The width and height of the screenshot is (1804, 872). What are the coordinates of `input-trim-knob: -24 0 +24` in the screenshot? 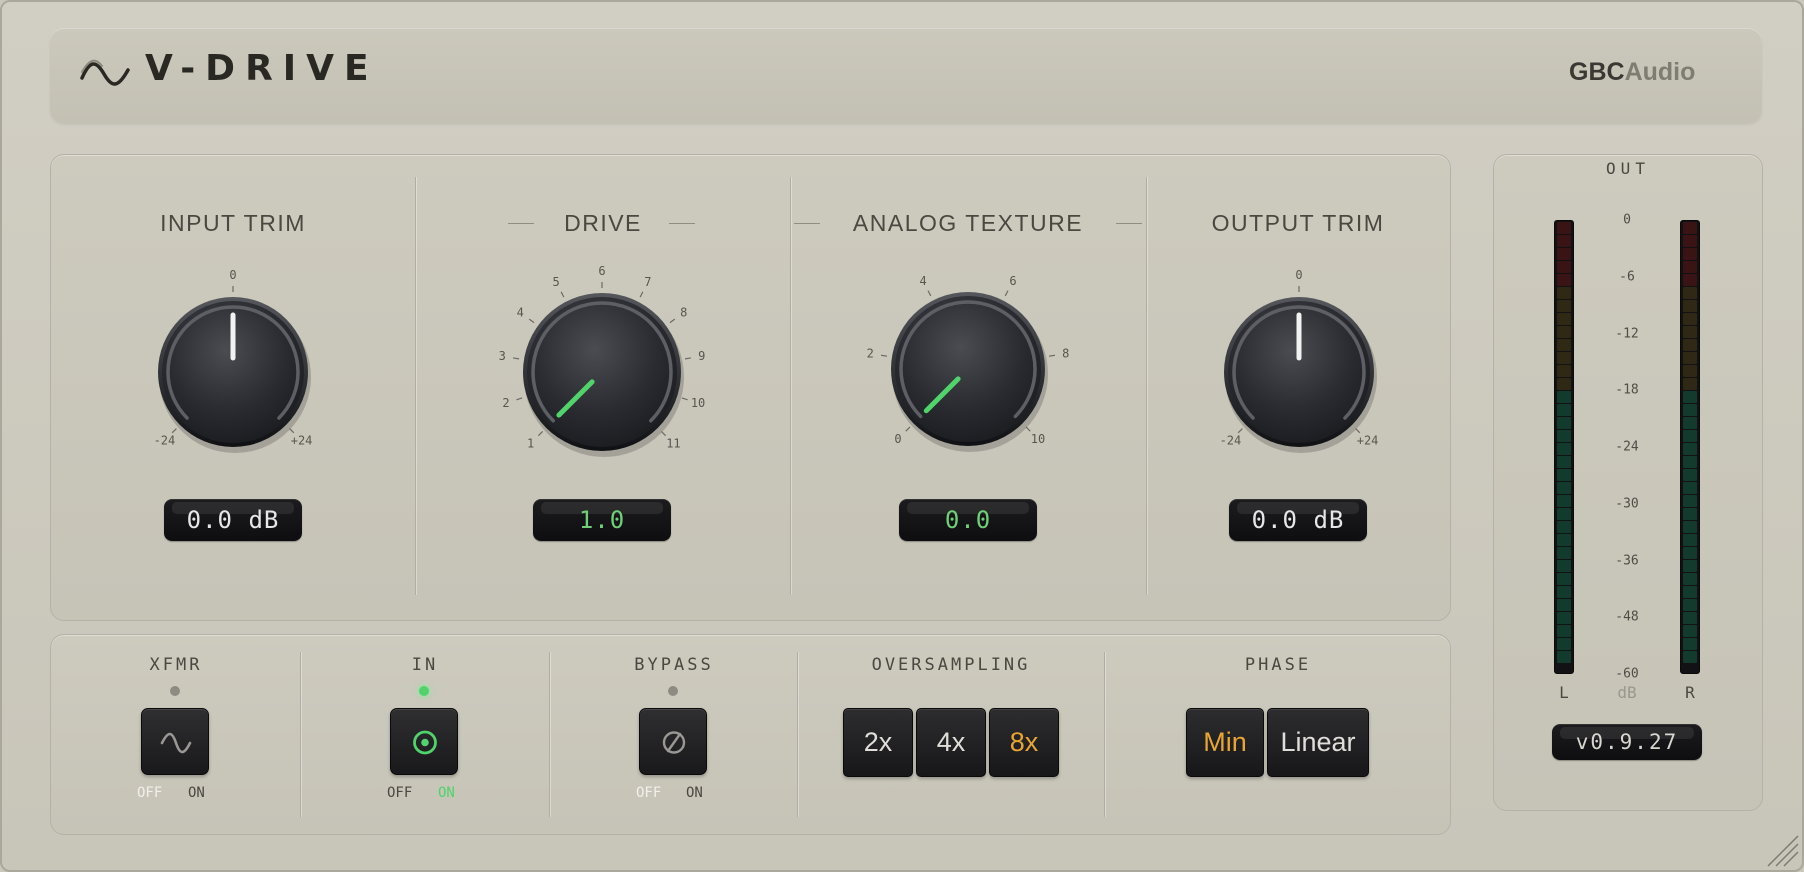 It's located at (233, 357).